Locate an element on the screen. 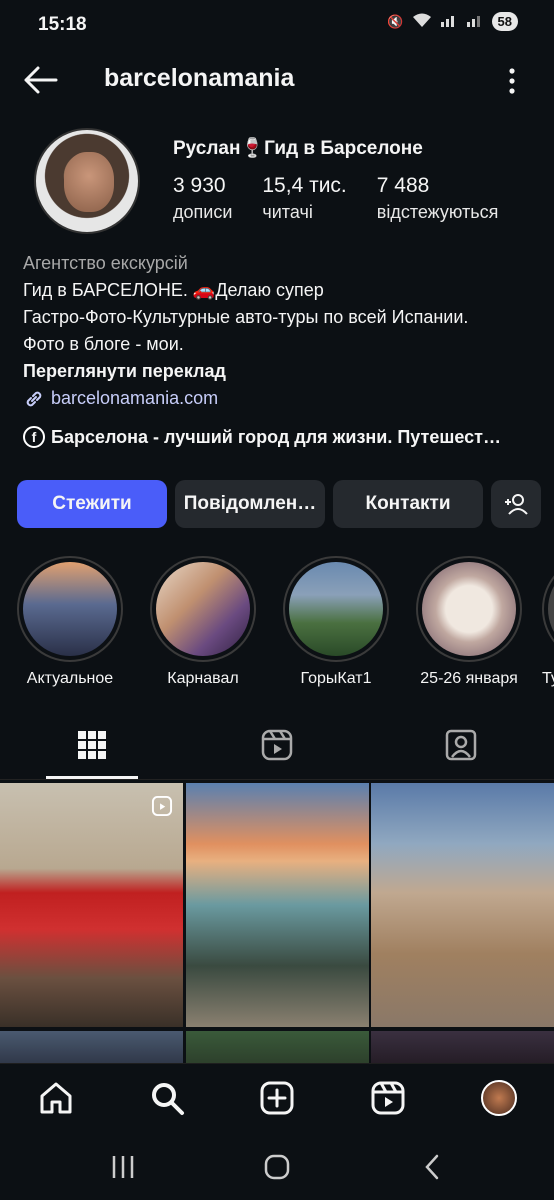  stat-following-label: відстежуються is located at coordinates (437, 212).